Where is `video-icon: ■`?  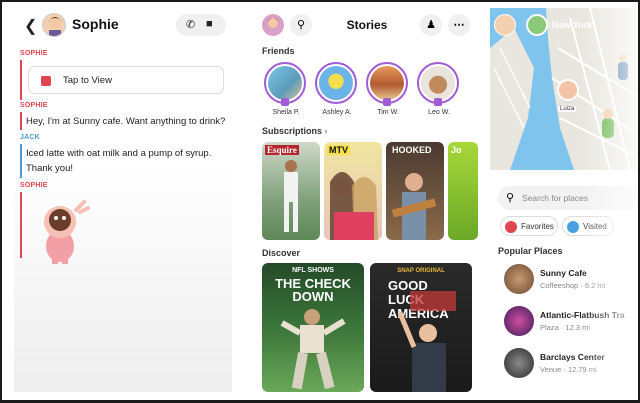
video-icon: ■ is located at coordinates (209, 24).